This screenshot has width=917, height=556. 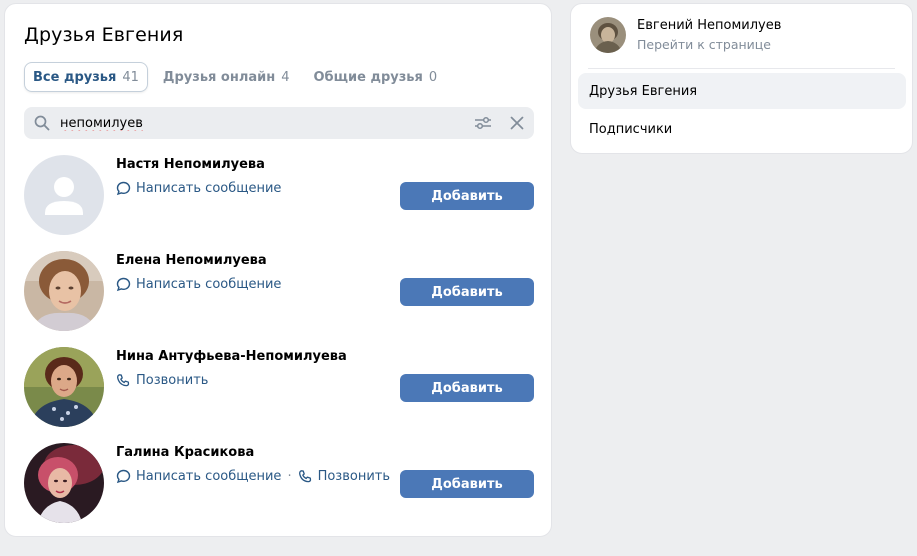 I want to click on tab-label: Друзья онлайн, so click(x=219, y=77).